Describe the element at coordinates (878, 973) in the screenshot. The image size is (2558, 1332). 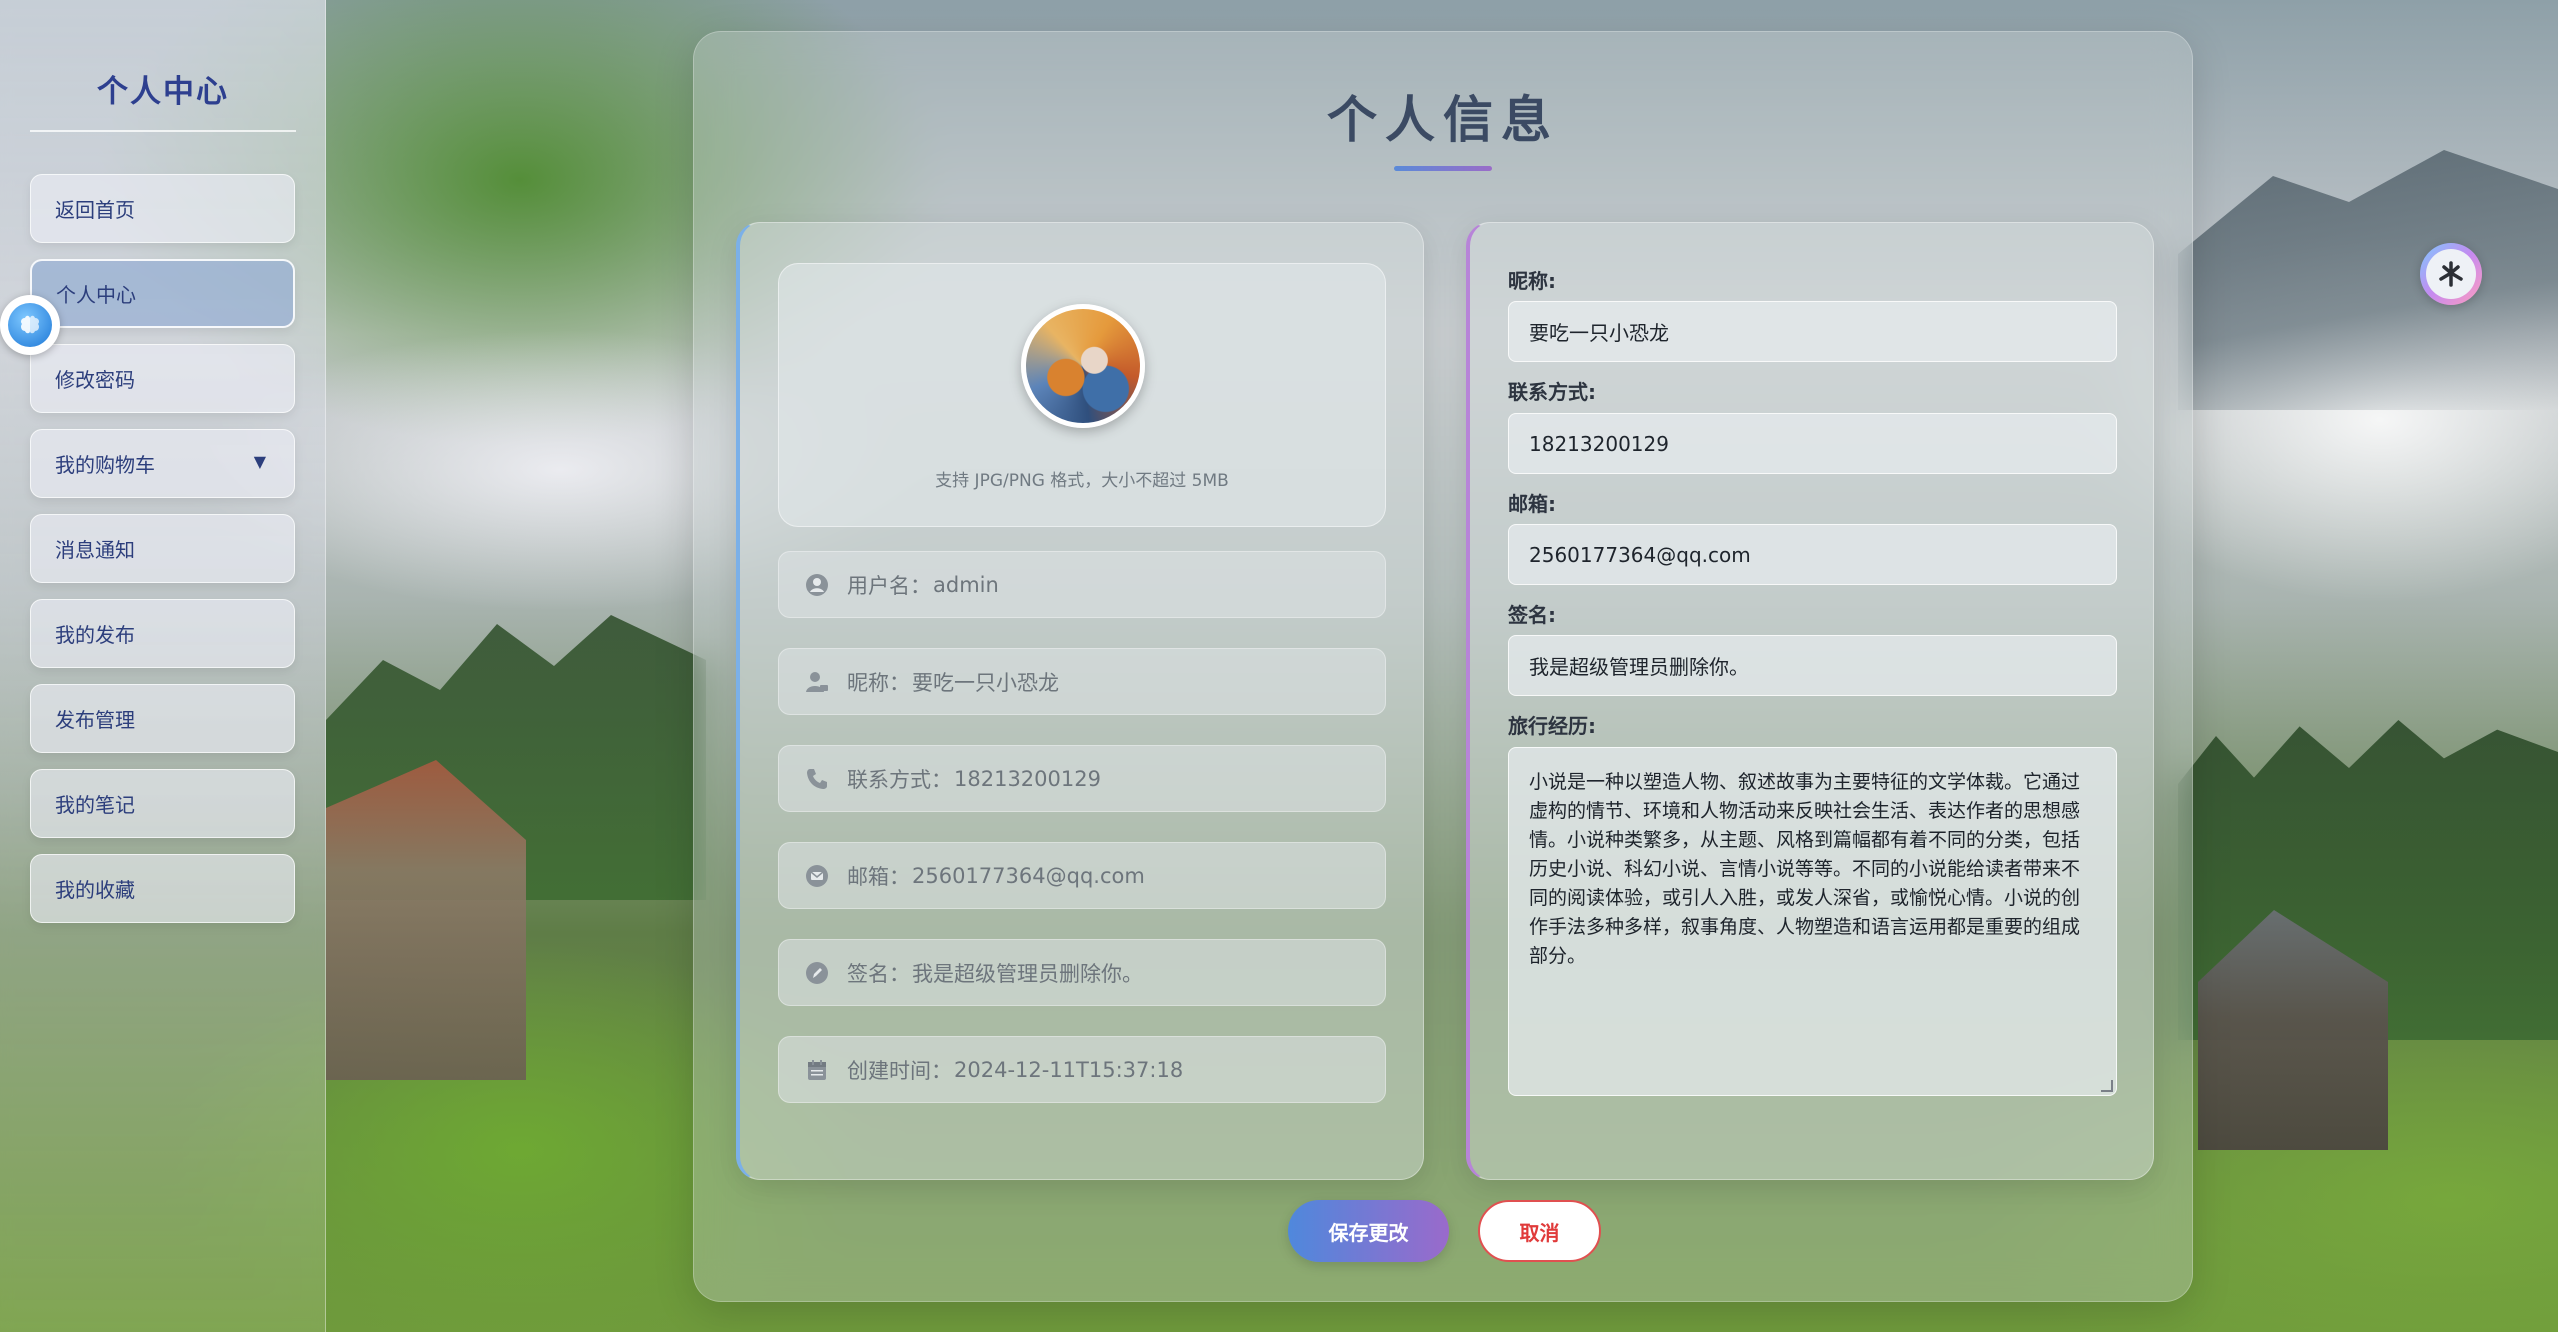
I see `info-label: 签名：` at that location.